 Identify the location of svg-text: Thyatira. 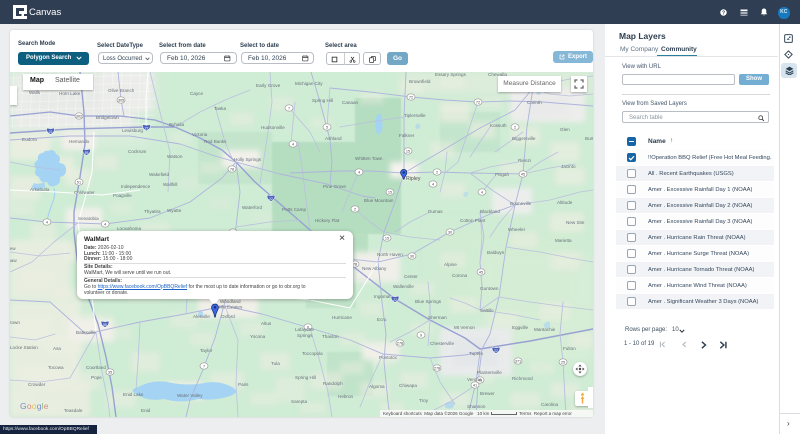
(152, 211).